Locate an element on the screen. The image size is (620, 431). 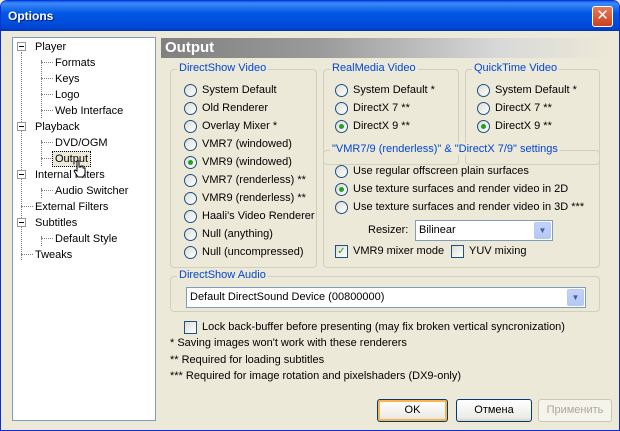
tree-item-audio-switcher: Audio Switcher is located at coordinates (91, 191).